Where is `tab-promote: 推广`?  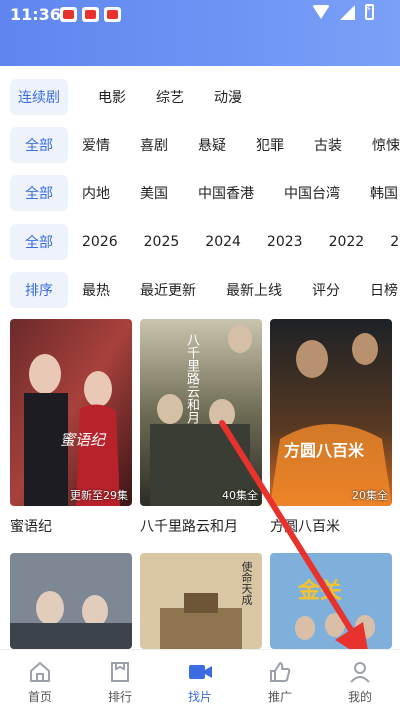 tab-promote: 推广 is located at coordinates (280, 680).